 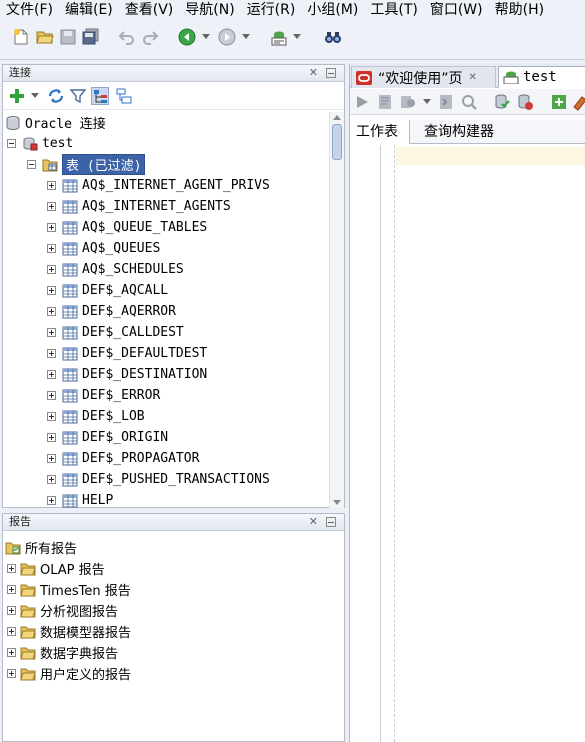 What do you see at coordinates (69, 631) in the screenshot?
I see `report-row: 数据模型器报告` at bounding box center [69, 631].